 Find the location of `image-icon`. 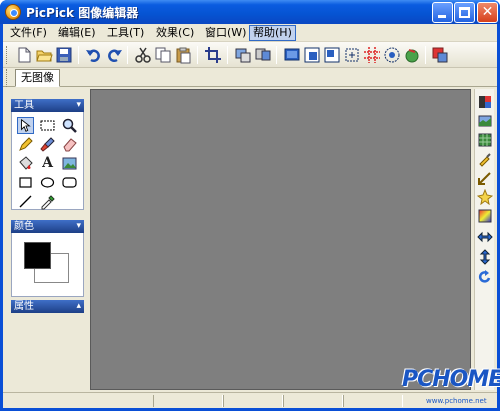

image-icon is located at coordinates (69, 163).